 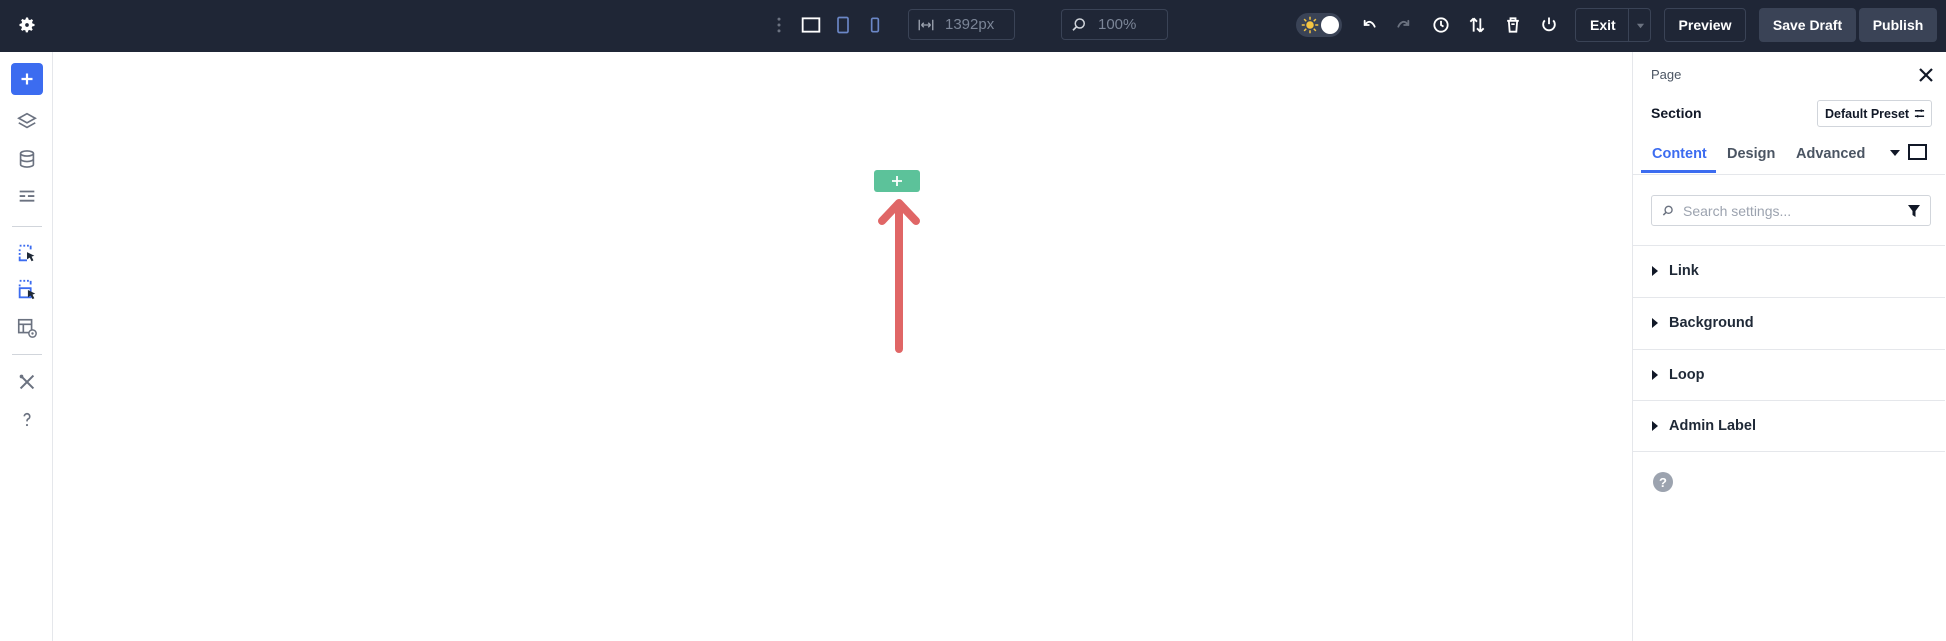 What do you see at coordinates (27, 420) in the screenshot?
I see `help-question-icon` at bounding box center [27, 420].